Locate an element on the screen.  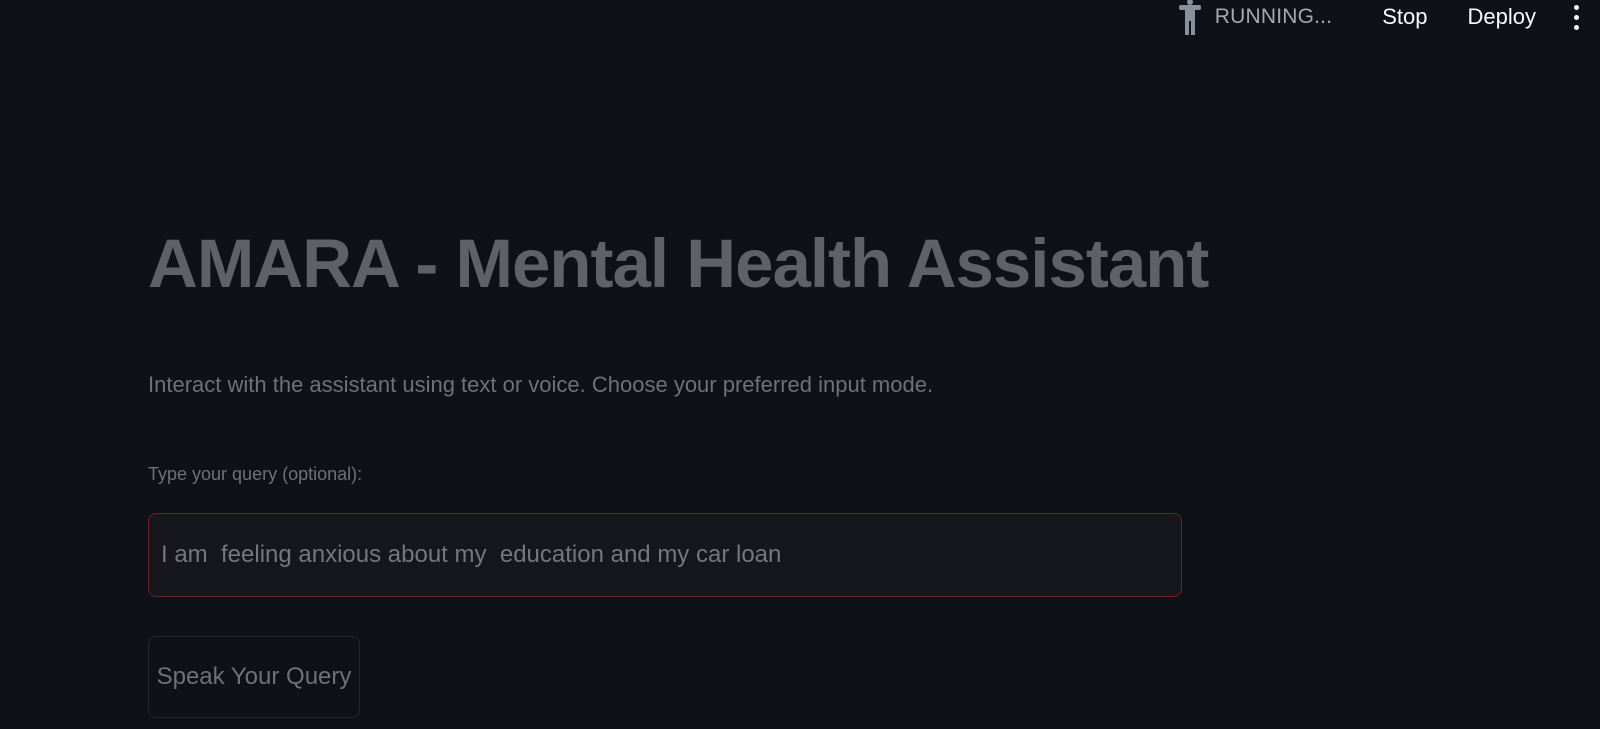
query-label: Type your query (optional): is located at coordinates (255, 474).